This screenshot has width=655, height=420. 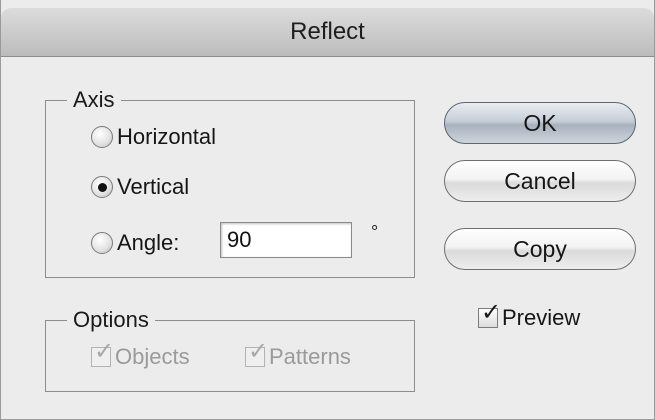 I want to click on patterns-checkbox: ✓, so click(x=256, y=353).